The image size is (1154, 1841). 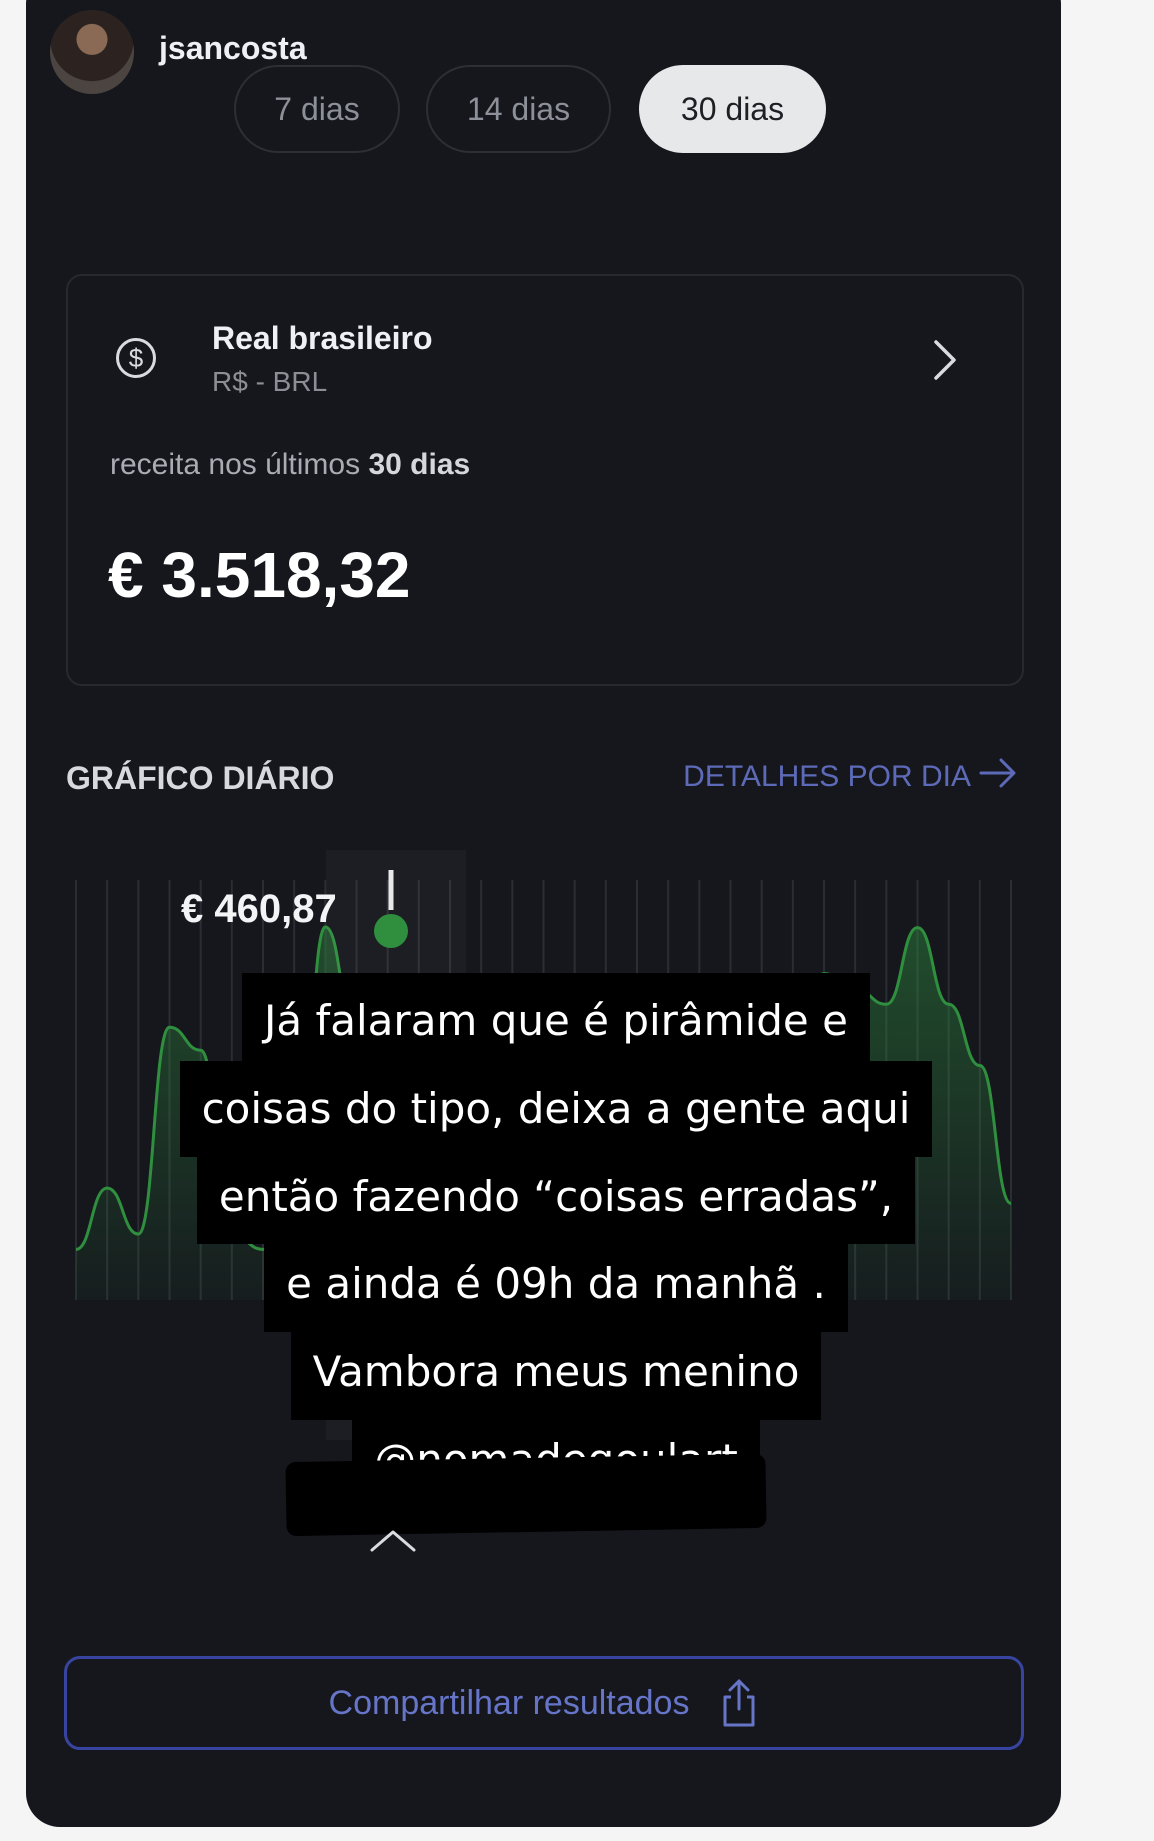 What do you see at coordinates (259, 575) in the screenshot?
I see `revenue-amount: € 3.518,32` at bounding box center [259, 575].